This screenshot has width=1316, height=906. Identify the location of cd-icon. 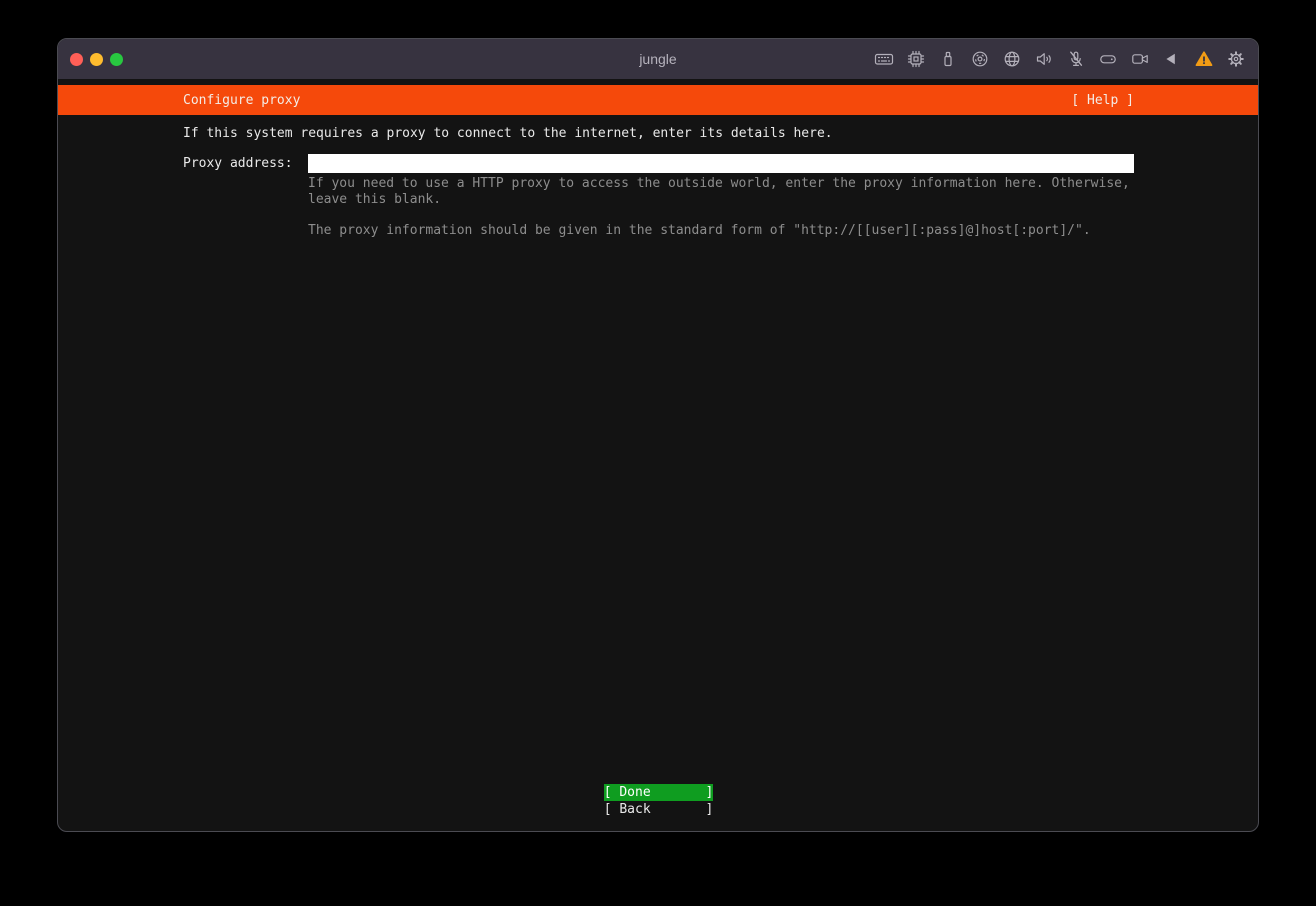
(980, 59).